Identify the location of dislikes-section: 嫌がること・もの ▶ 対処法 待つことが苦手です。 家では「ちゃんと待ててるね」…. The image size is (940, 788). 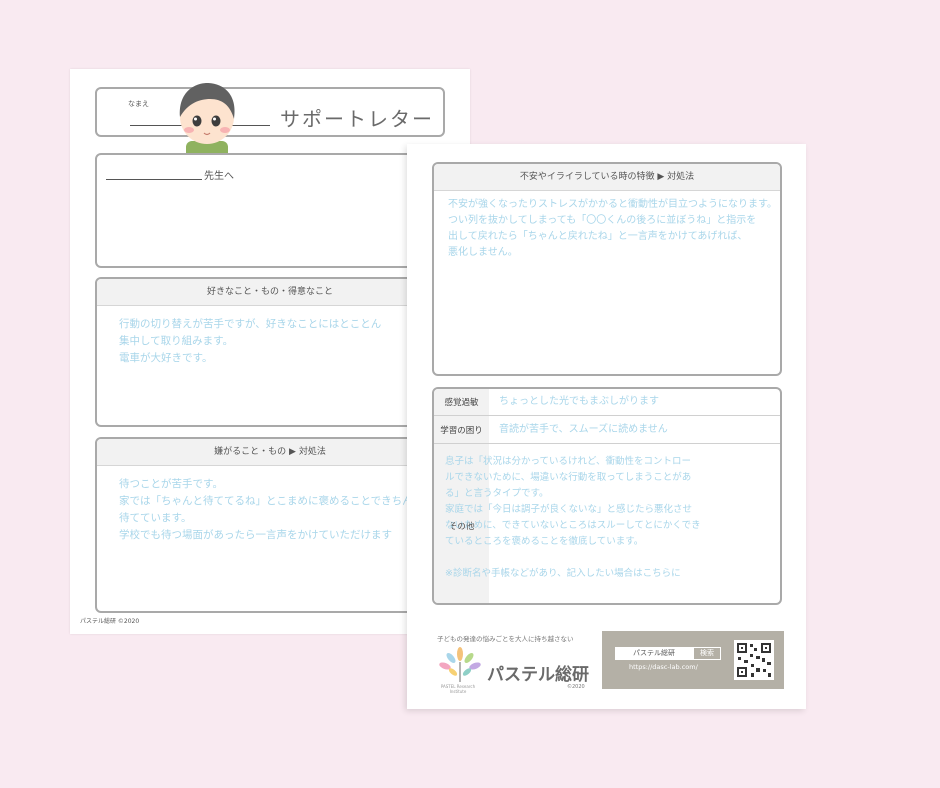
(270, 525).